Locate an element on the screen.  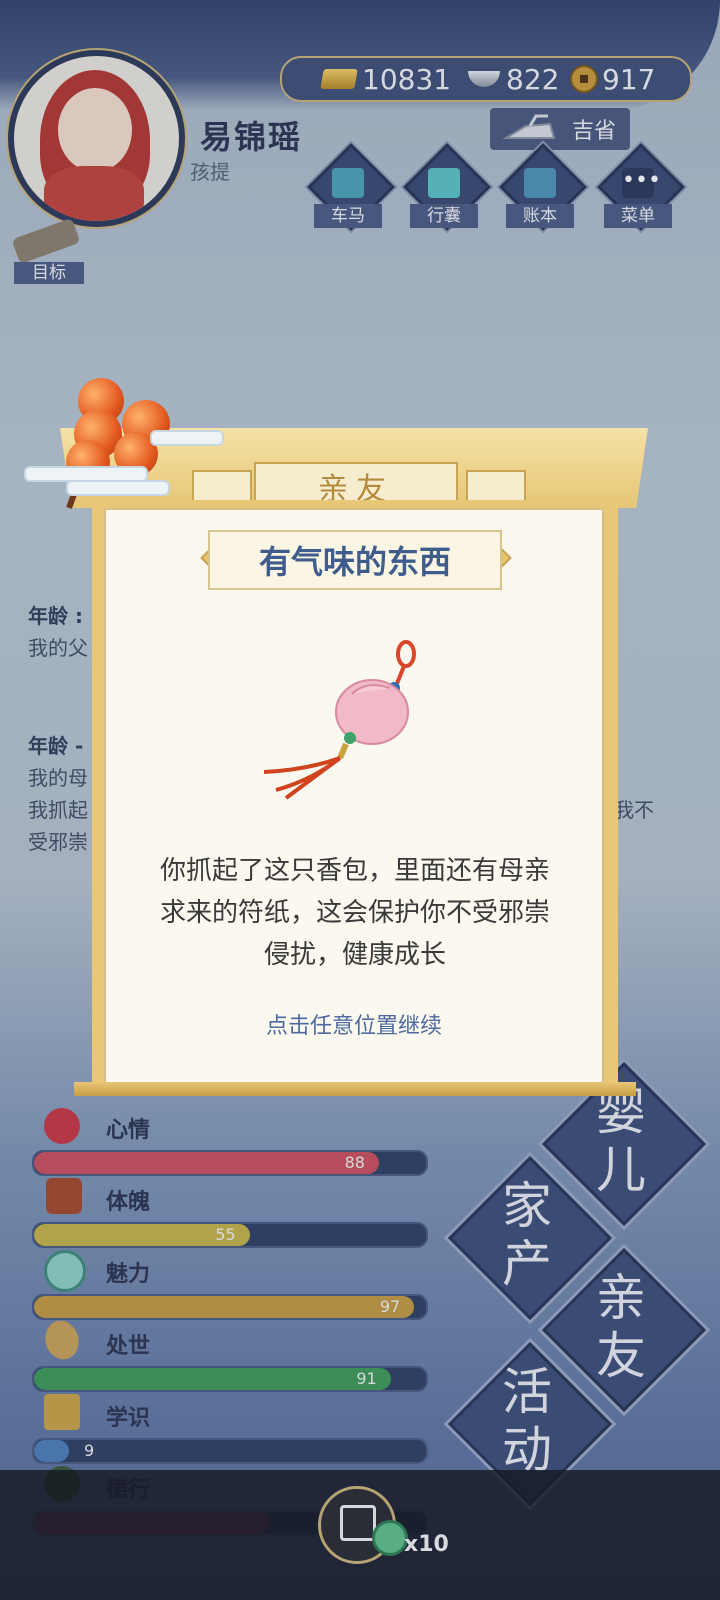
modal-bottom-rod is located at coordinates (355, 1089).